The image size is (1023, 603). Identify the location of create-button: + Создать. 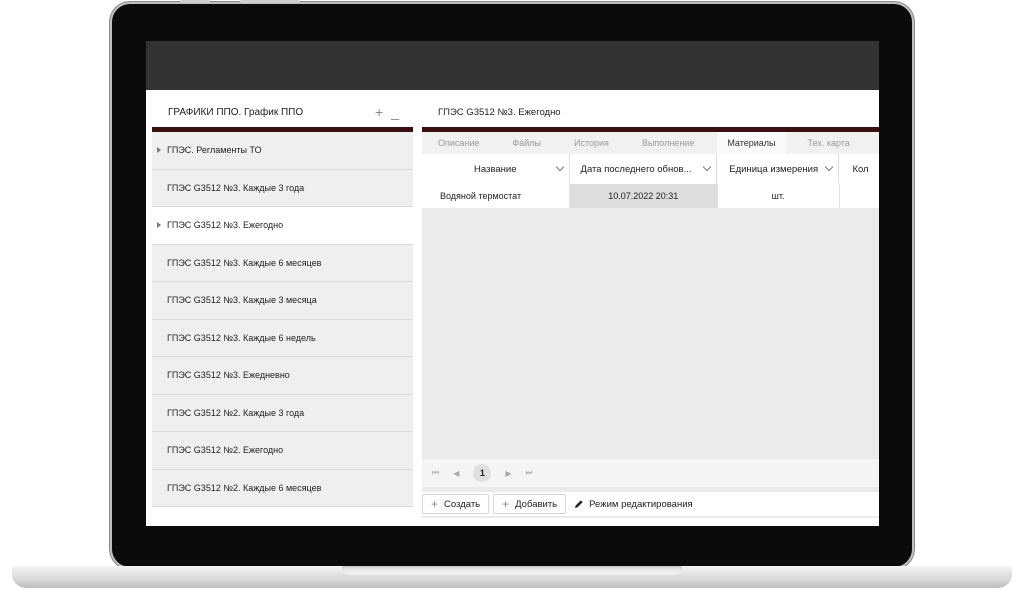
(456, 504).